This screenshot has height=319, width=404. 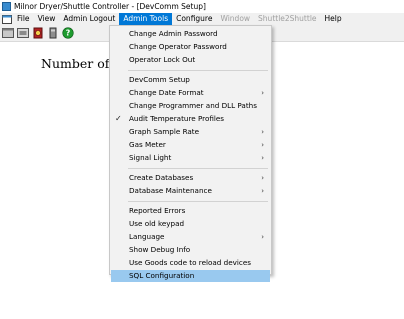 I want to click on menu-configure: Configure, so click(x=194, y=19).